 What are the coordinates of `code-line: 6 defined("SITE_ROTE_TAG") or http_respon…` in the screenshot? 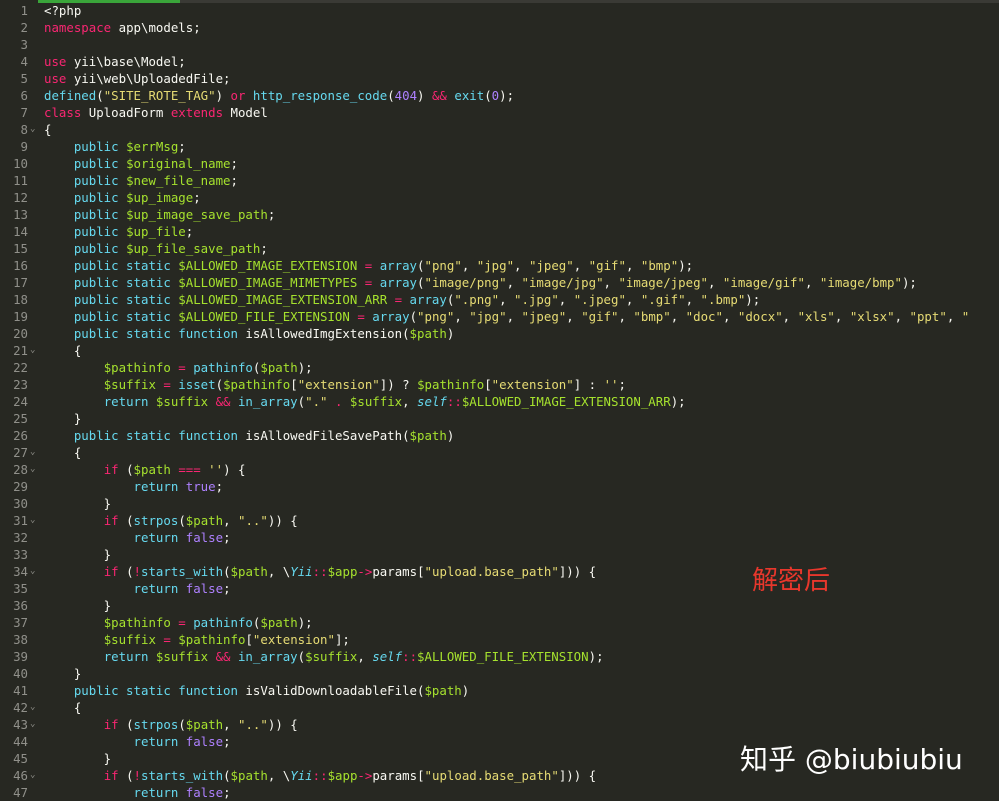 It's located at (499, 95).